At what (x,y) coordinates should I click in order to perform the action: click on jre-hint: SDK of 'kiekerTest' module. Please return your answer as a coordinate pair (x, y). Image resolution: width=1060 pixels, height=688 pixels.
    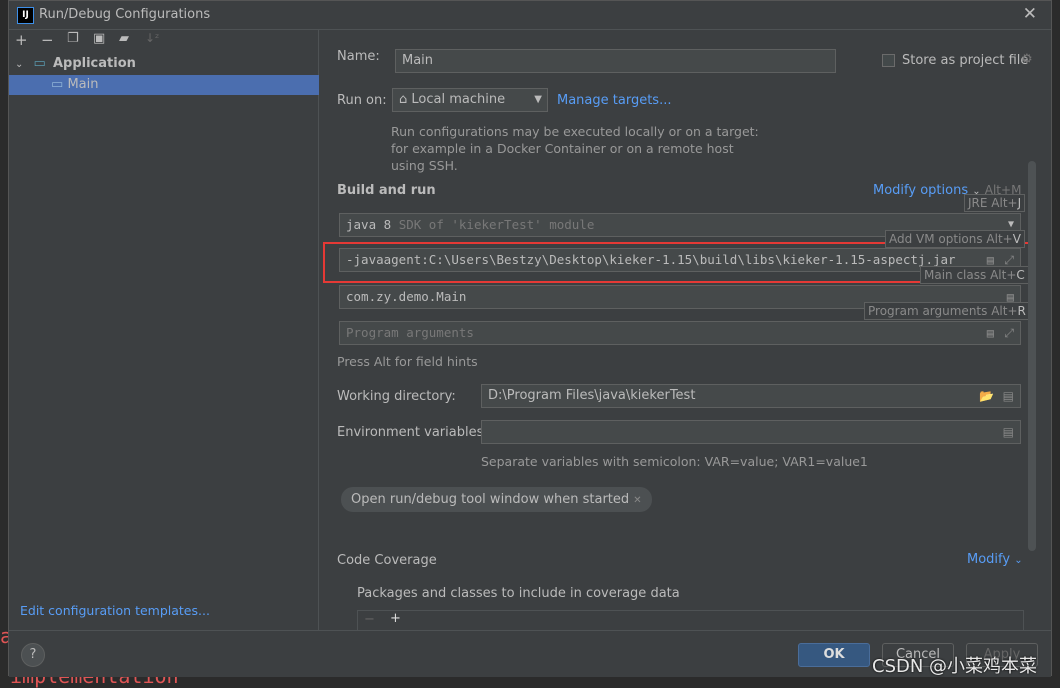
    Looking at the image, I should click on (496, 224).